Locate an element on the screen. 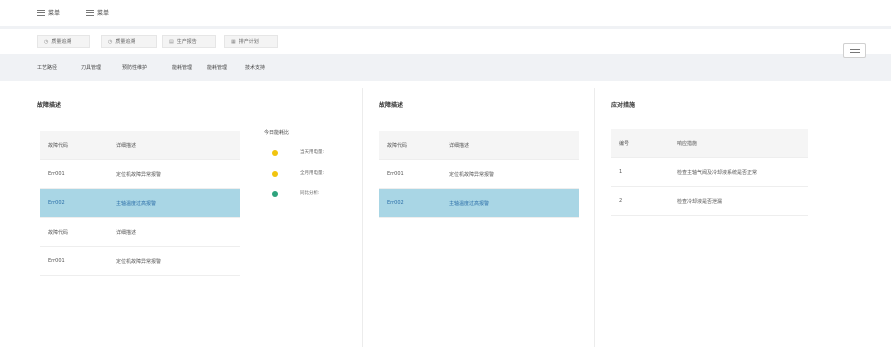  menu-2: 菜单 is located at coordinates (97, 12).